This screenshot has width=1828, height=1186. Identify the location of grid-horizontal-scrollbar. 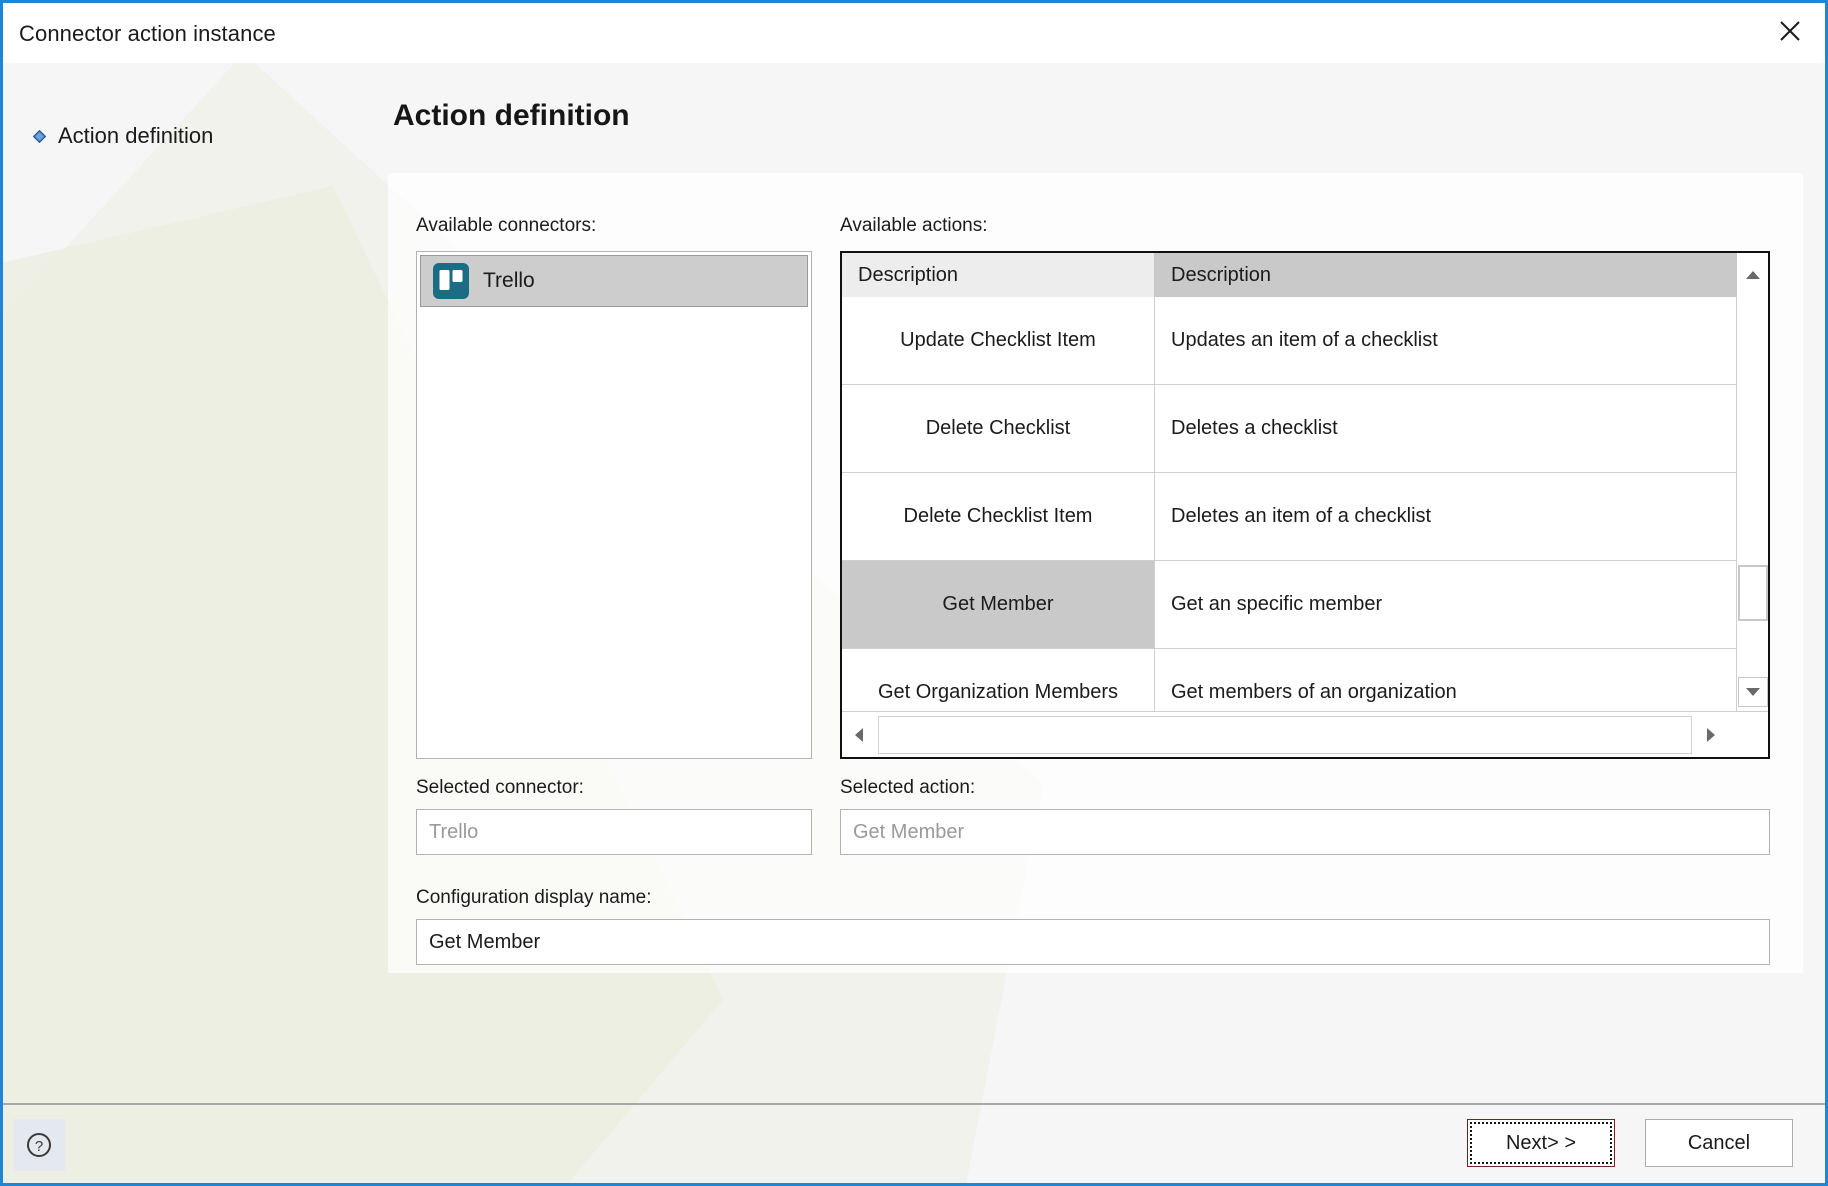
(1305, 734).